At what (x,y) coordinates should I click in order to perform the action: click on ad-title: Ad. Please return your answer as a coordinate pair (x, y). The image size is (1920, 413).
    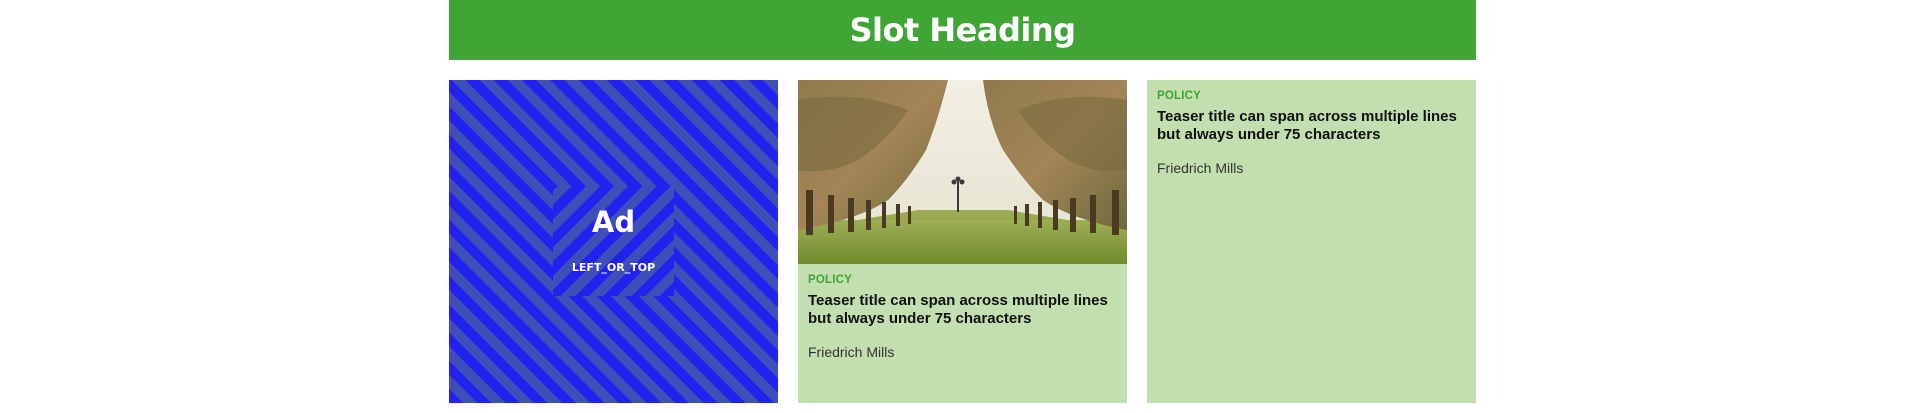
    Looking at the image, I should click on (613, 222).